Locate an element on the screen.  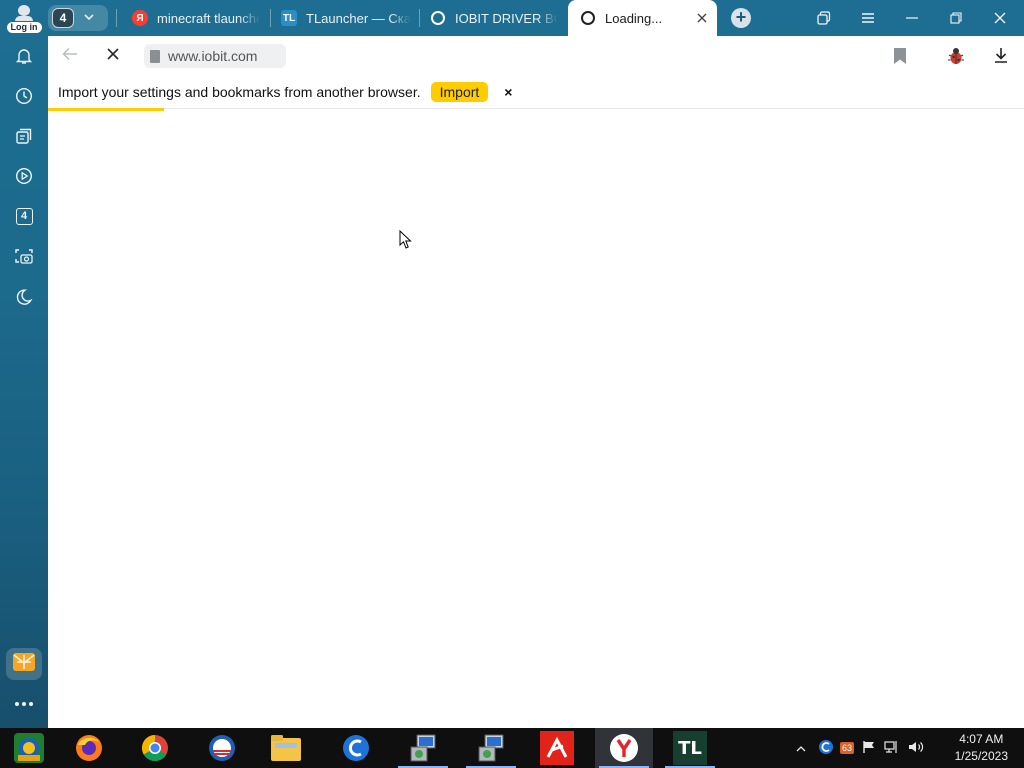
tab-count-label: 4 is located at coordinates (24, 216).